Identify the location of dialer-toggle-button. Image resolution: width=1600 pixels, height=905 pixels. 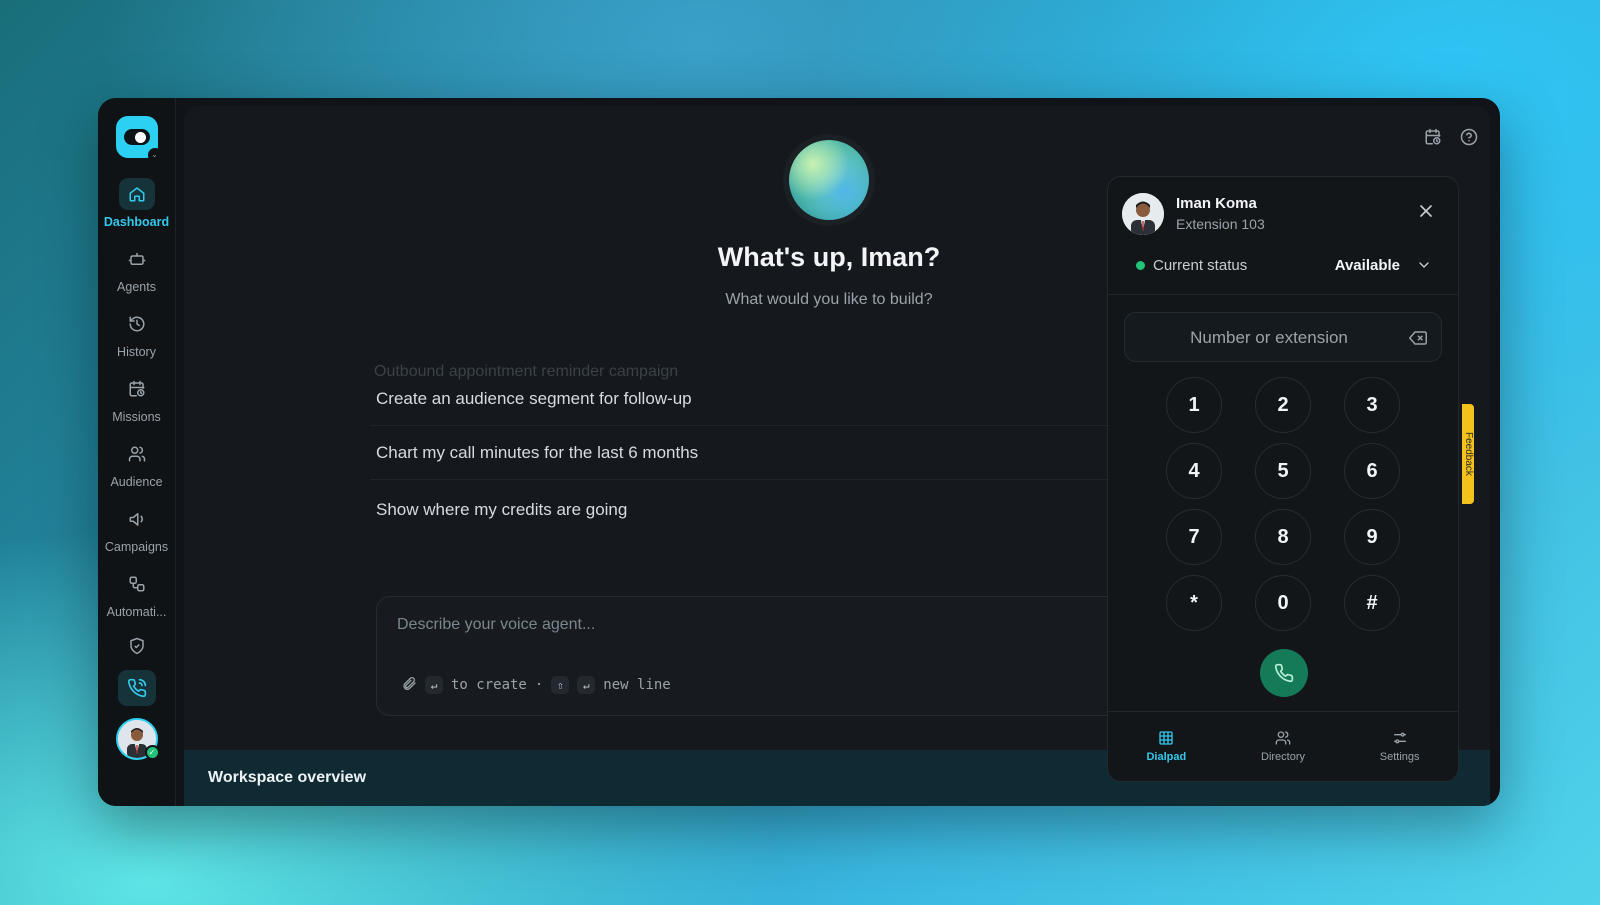
(136, 688).